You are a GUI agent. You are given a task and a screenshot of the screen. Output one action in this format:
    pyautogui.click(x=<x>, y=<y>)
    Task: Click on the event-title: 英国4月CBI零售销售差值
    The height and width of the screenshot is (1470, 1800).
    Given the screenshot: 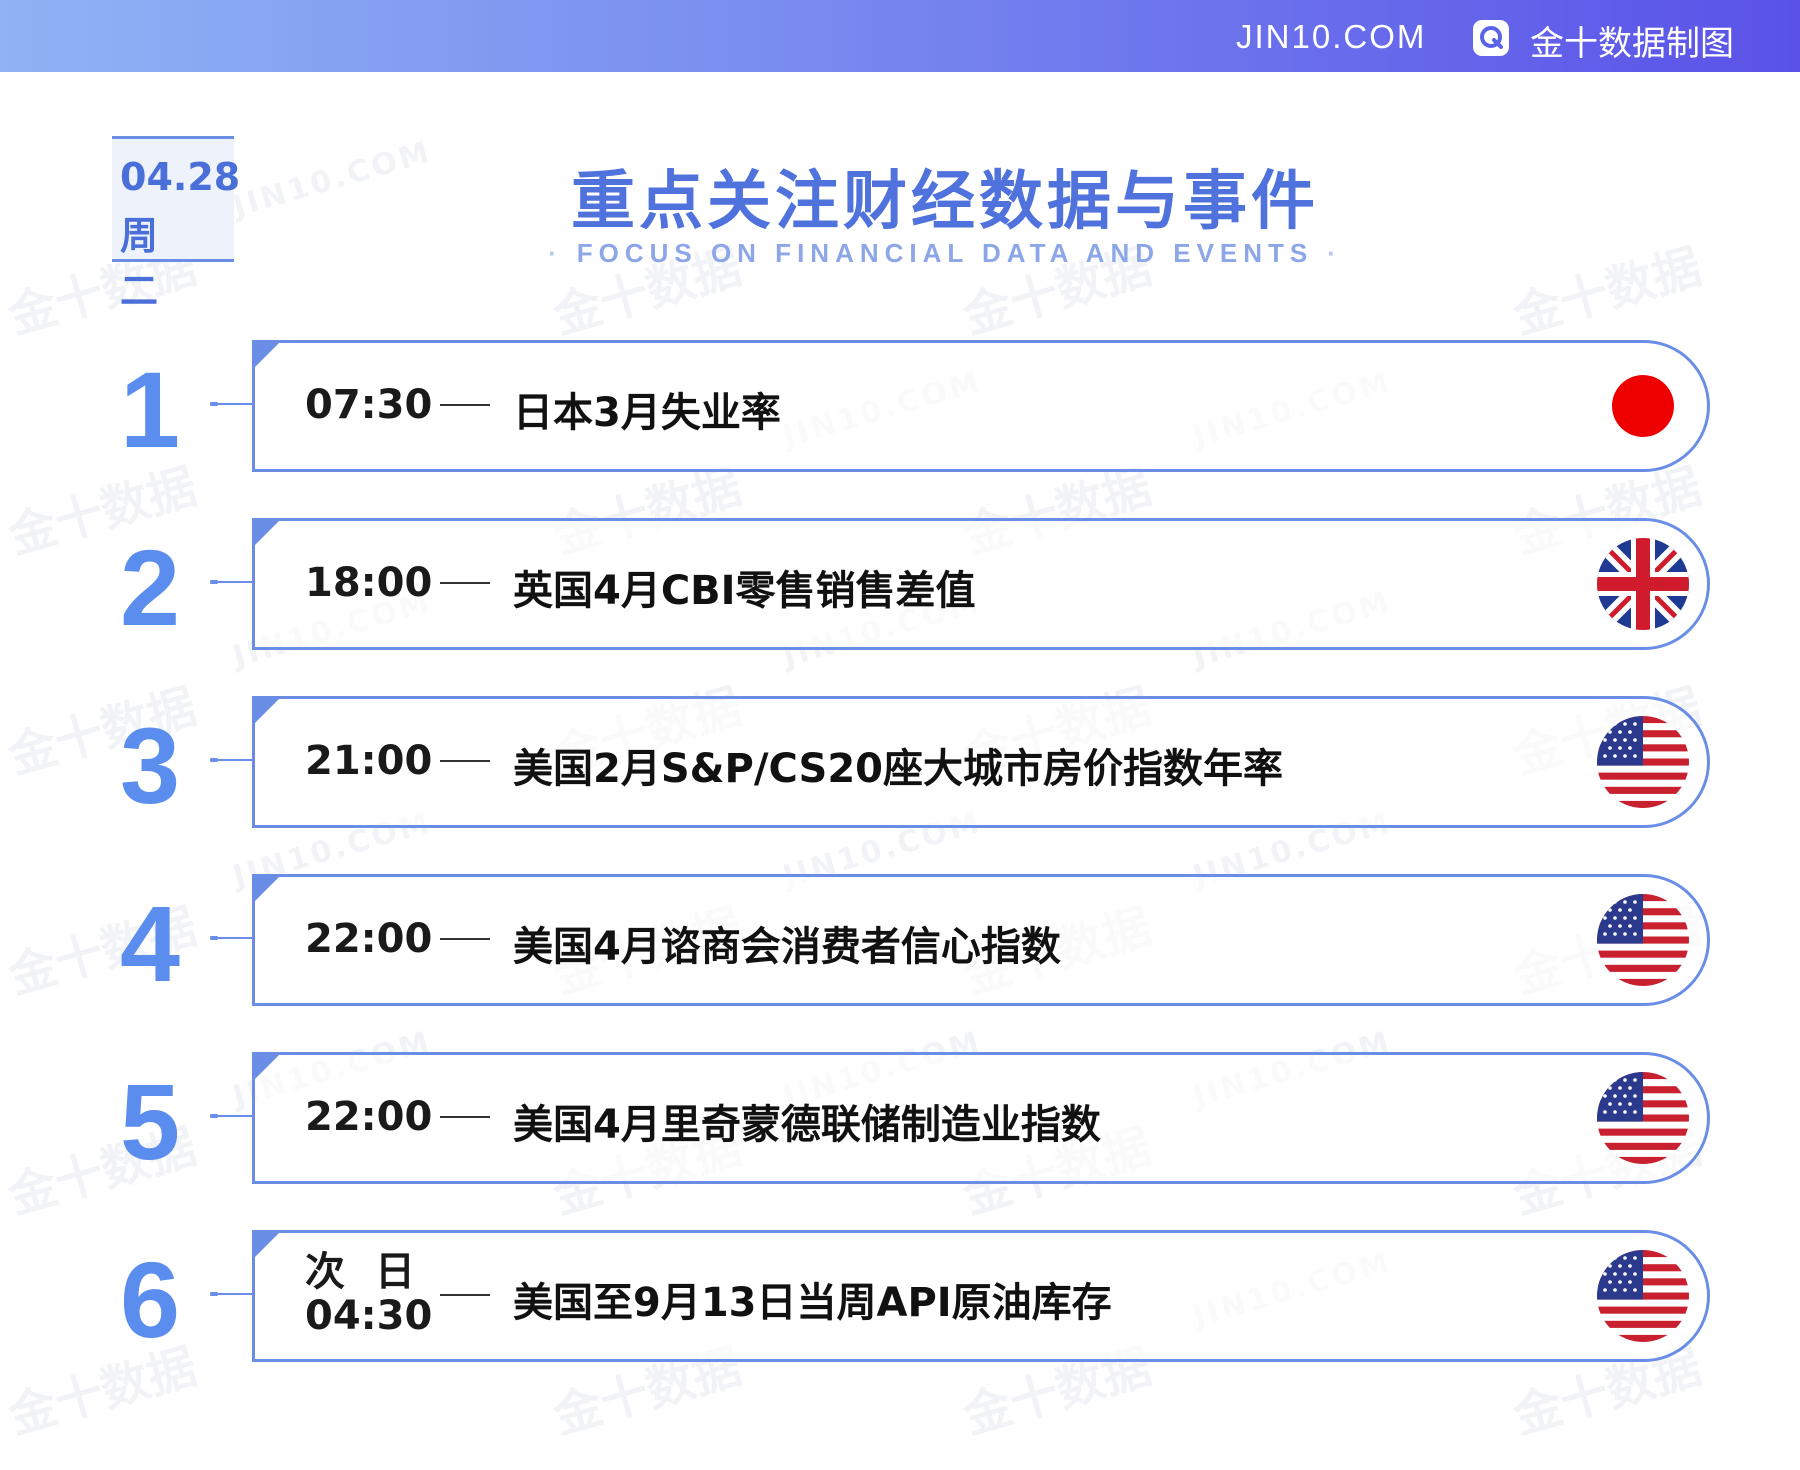 What is the action you would take?
    pyautogui.click(x=744, y=591)
    